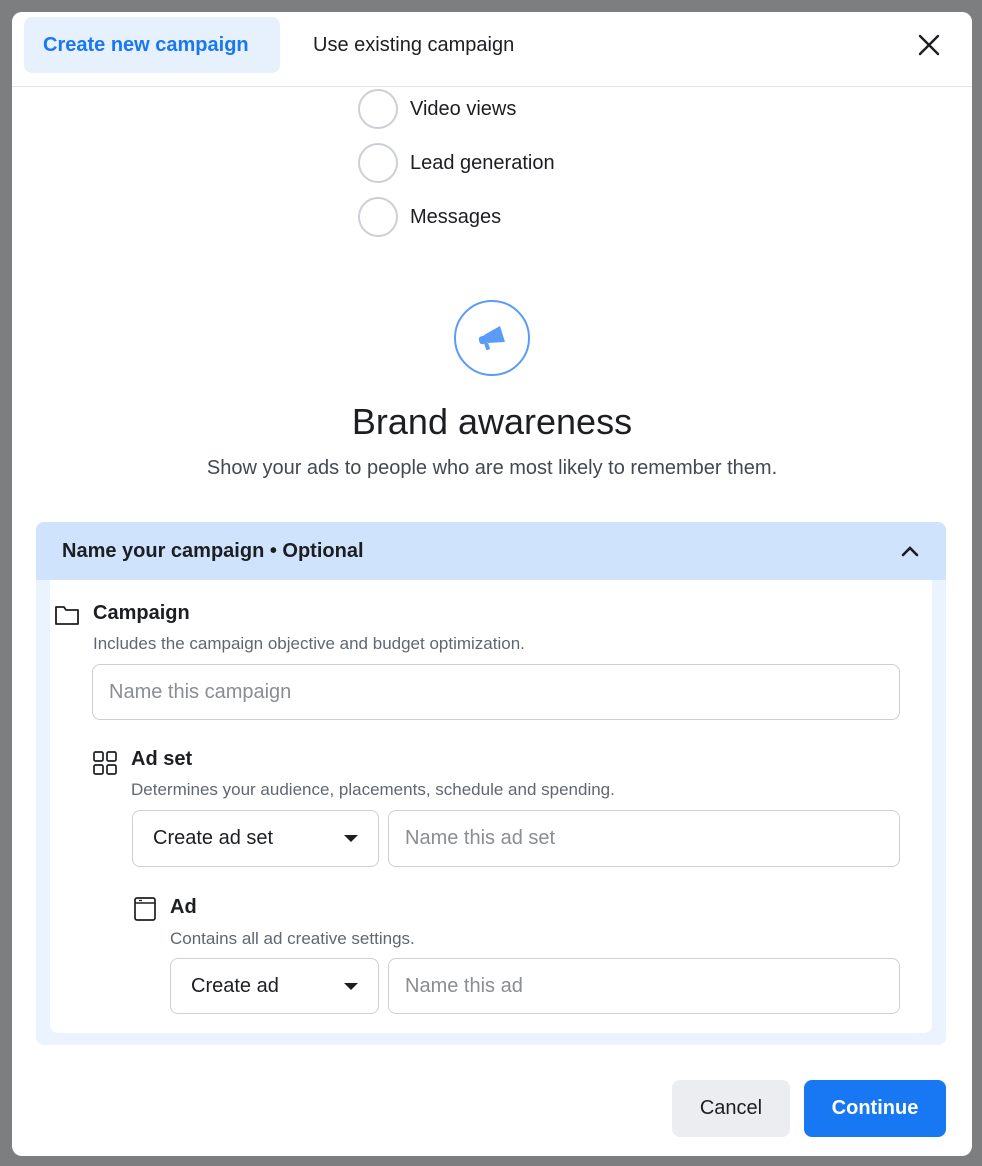  I want to click on ad-title: Ad, so click(183, 907).